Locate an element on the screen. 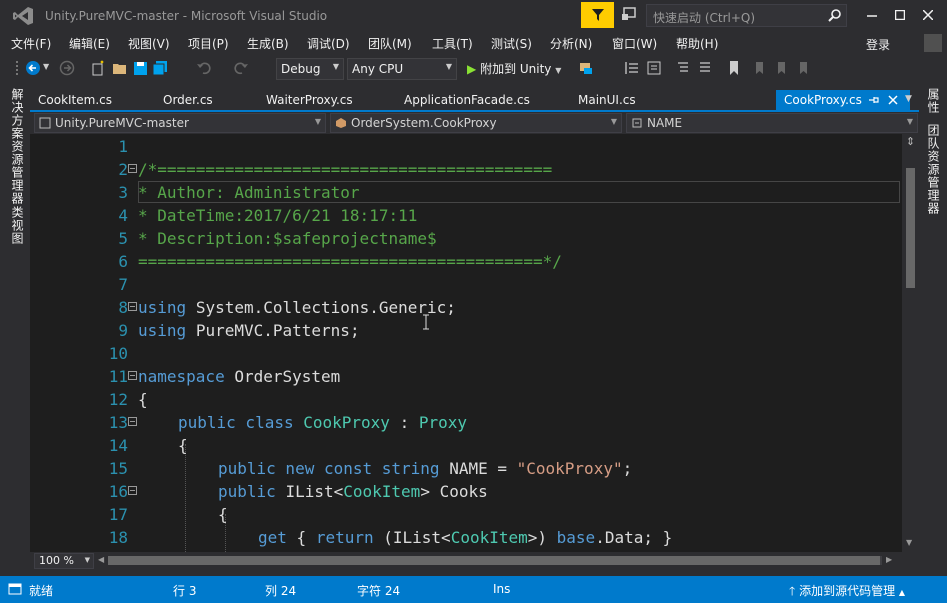 The height and width of the screenshot is (603, 947). solution-explorer-tab: 解决方案资源管理器 is located at coordinates (17, 146).